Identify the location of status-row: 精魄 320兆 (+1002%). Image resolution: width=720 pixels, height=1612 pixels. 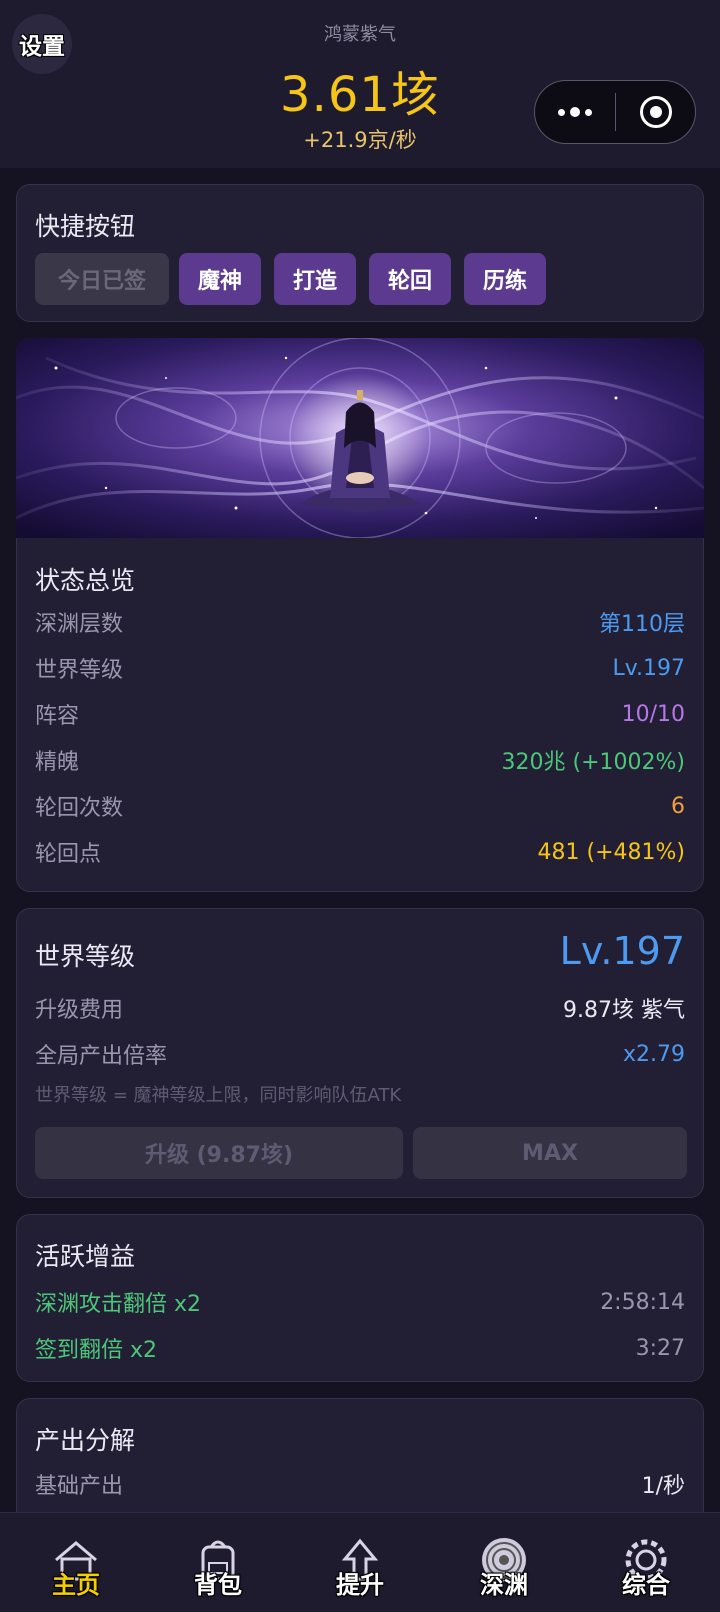
(360, 760).